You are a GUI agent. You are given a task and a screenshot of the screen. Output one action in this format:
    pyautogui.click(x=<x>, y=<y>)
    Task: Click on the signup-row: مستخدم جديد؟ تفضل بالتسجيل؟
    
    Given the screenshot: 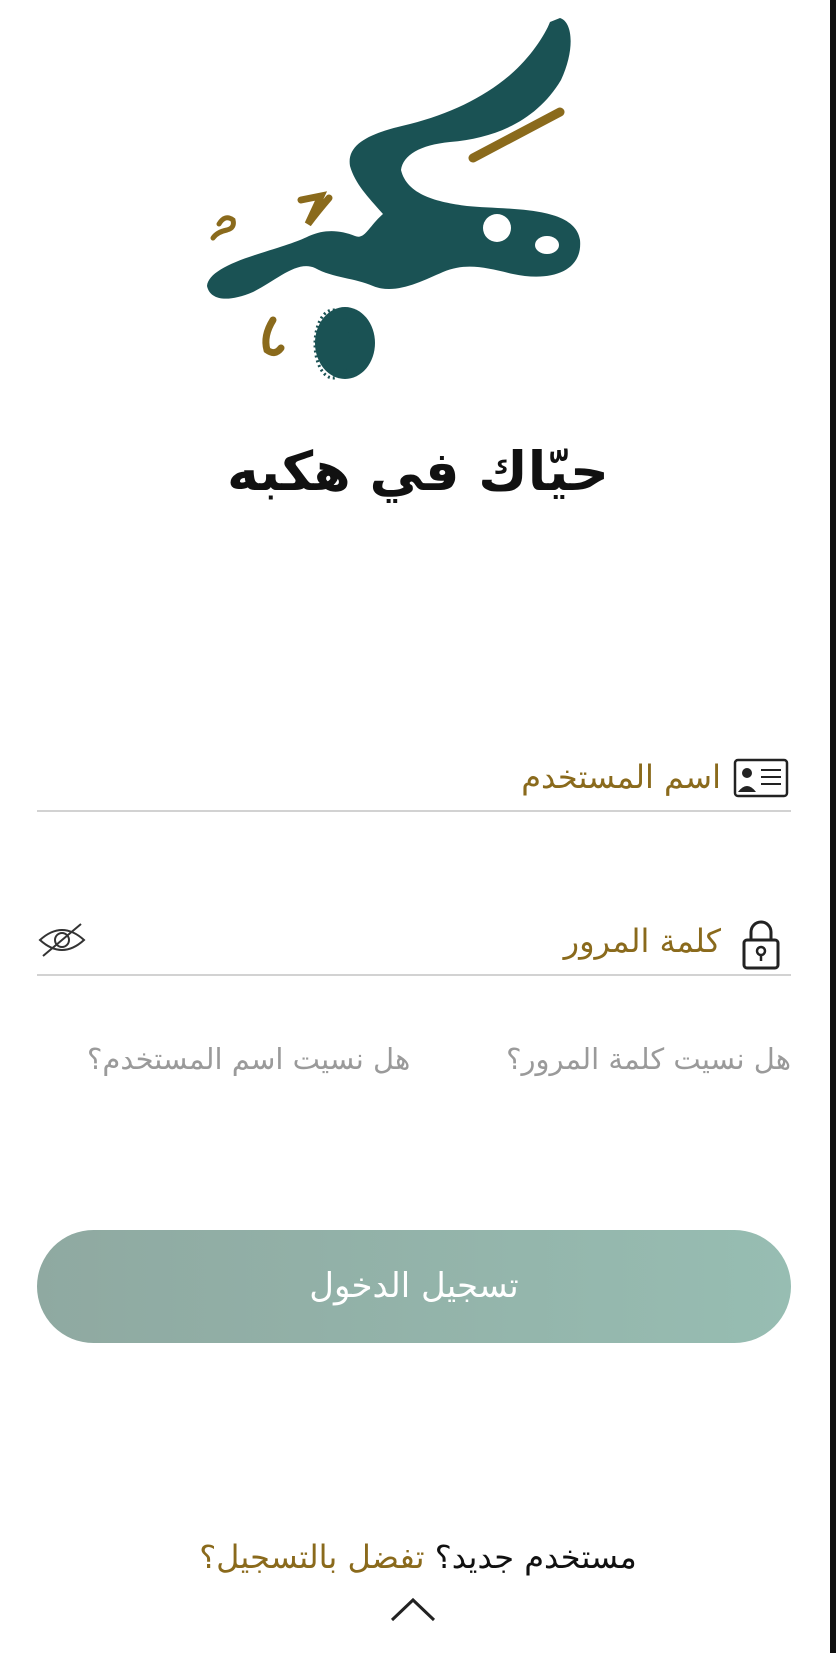 What is the action you would take?
    pyautogui.click(x=418, y=1557)
    